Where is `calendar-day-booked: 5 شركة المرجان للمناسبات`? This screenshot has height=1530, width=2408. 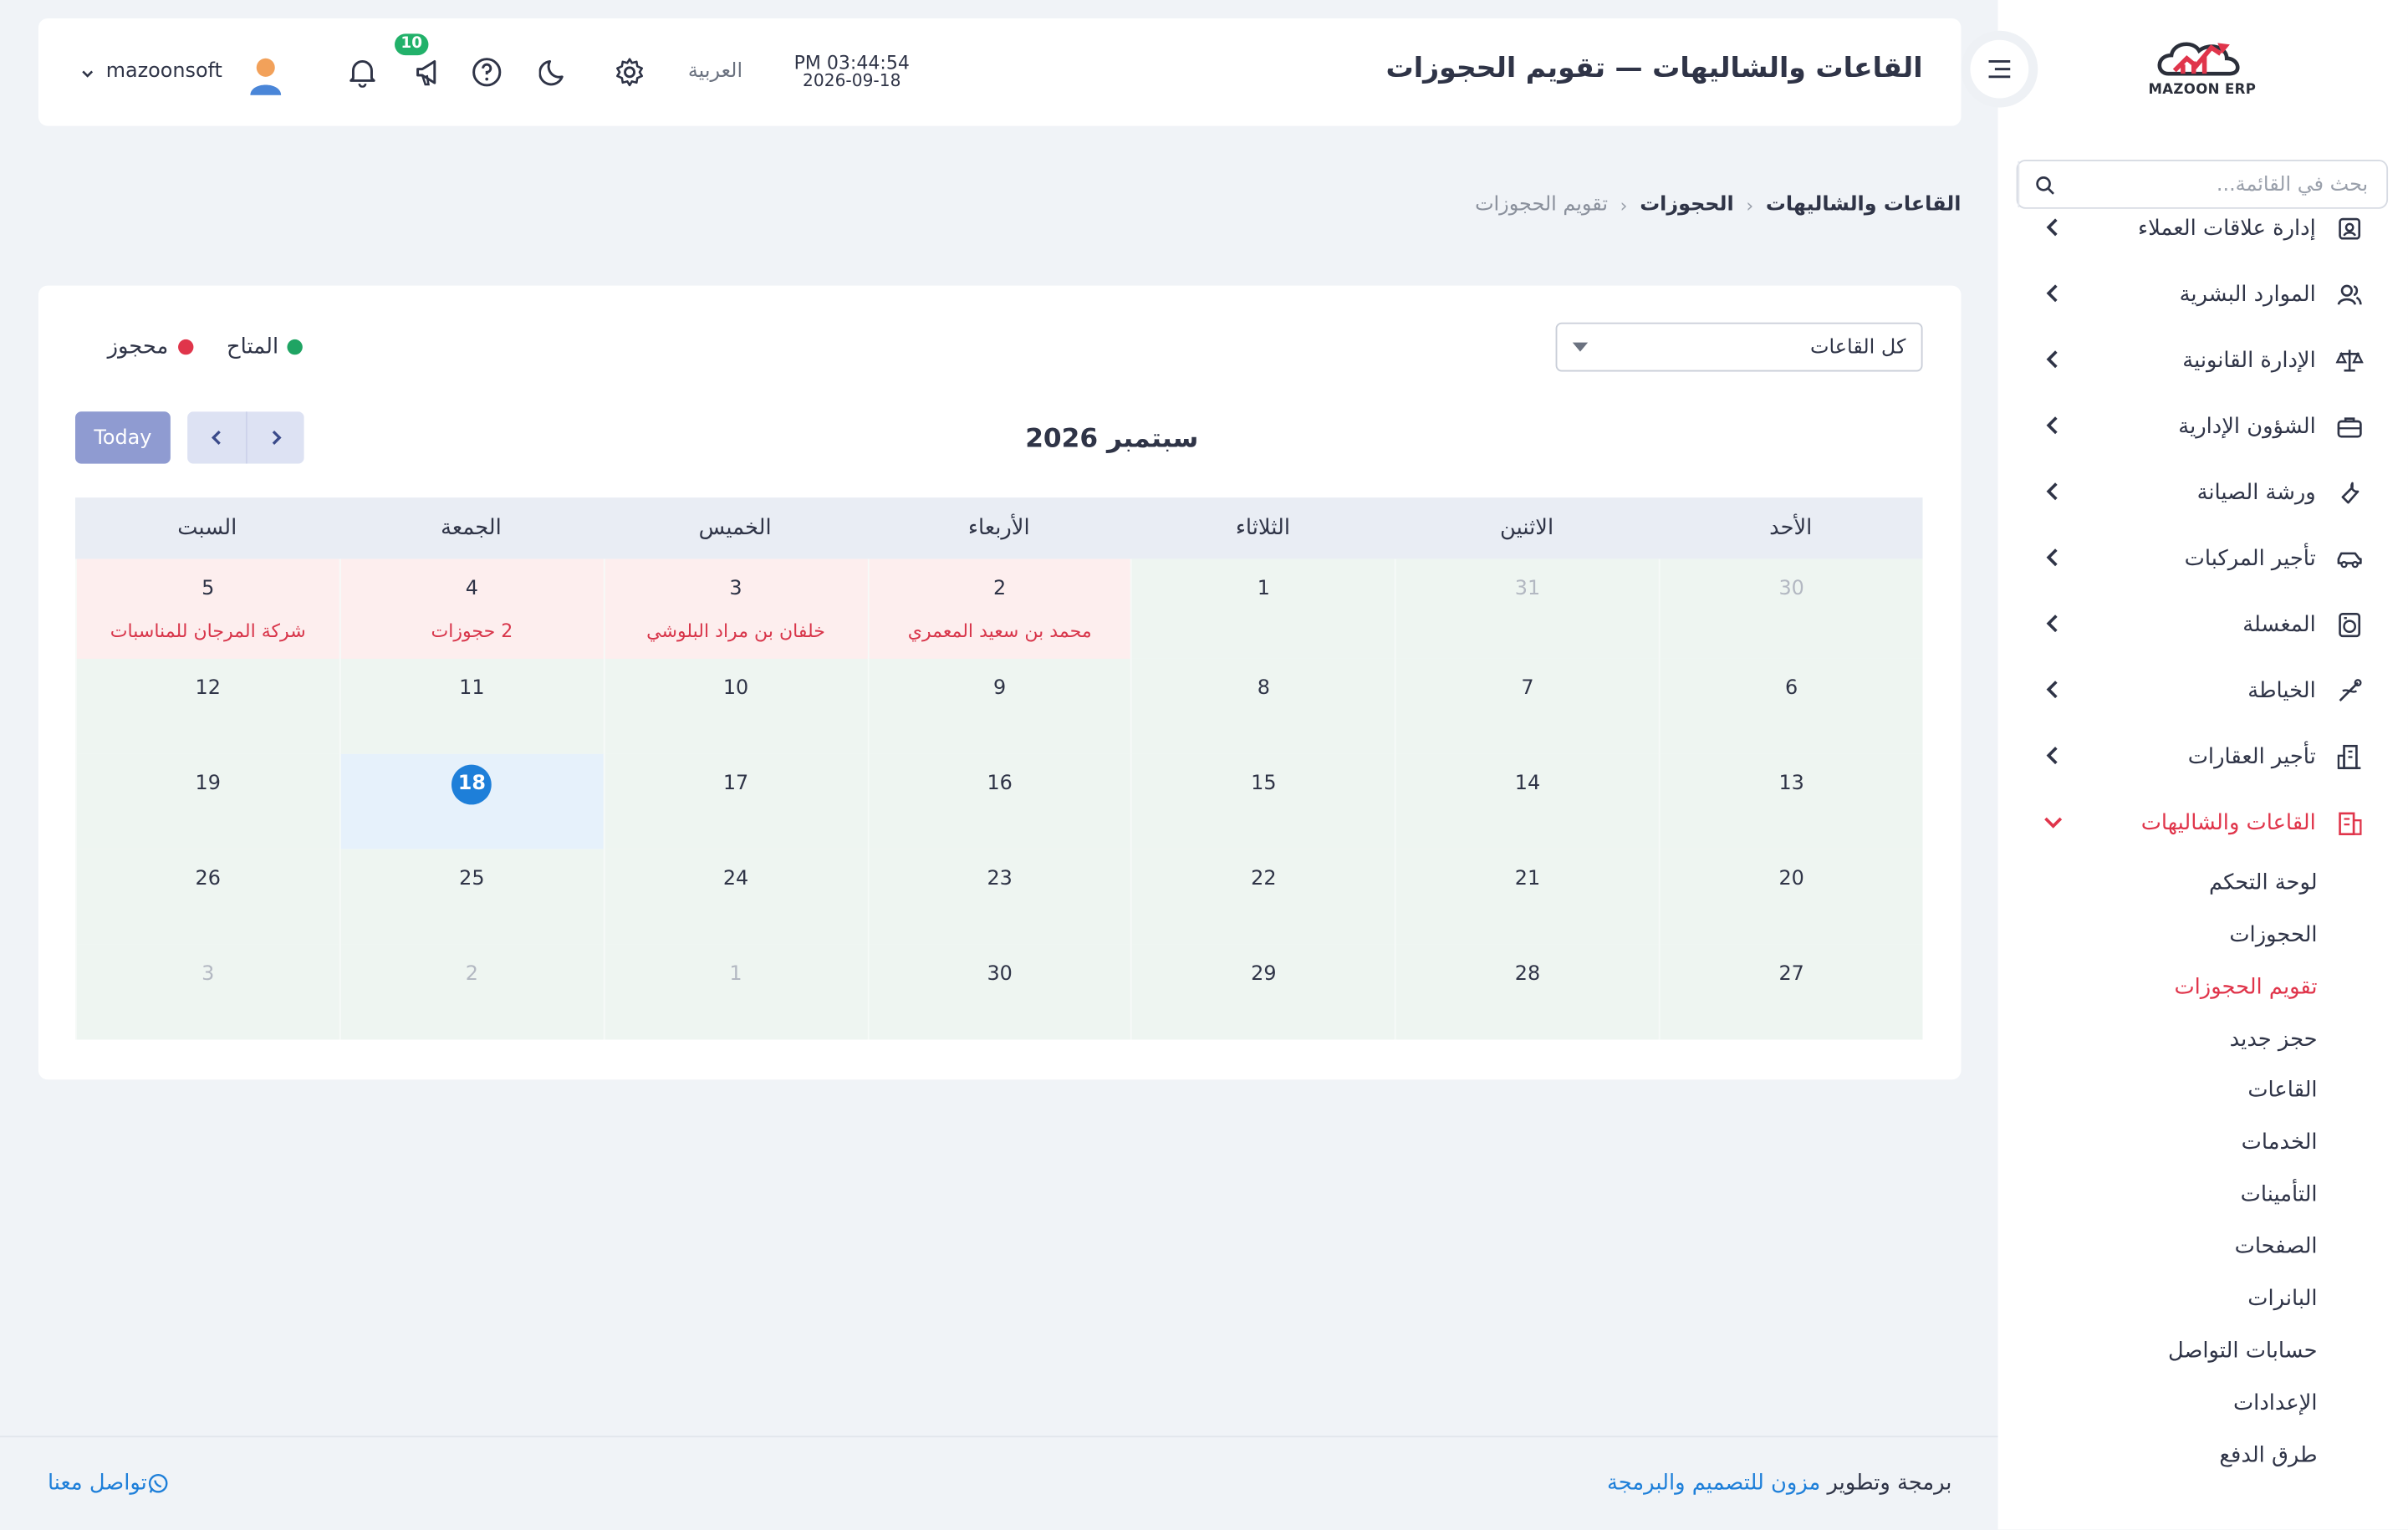
calendar-day-booked: 5 شركة المرجان للمناسبات is located at coordinates (206, 608).